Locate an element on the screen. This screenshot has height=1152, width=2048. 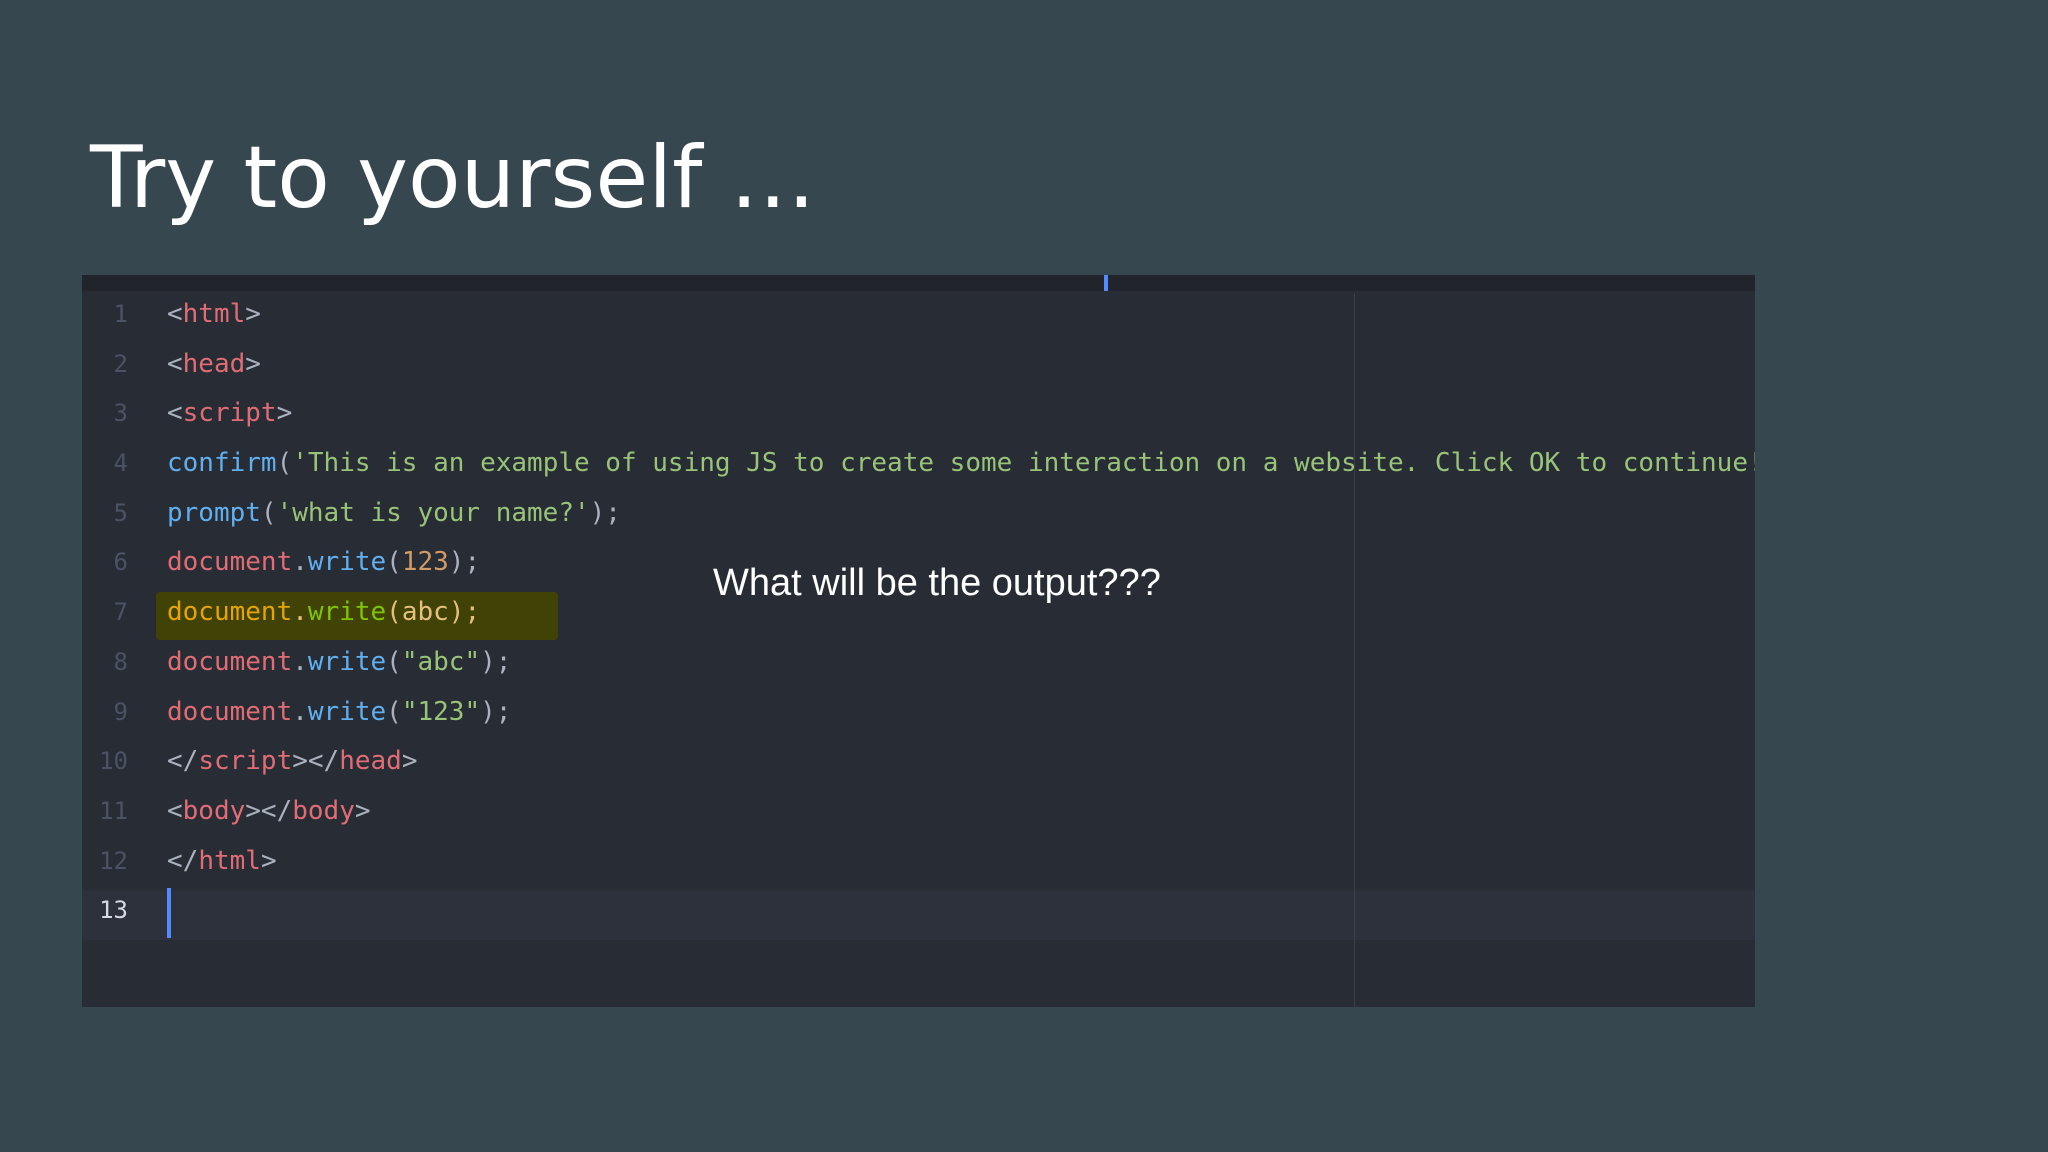
line-number: 5 is located at coordinates (120, 512).